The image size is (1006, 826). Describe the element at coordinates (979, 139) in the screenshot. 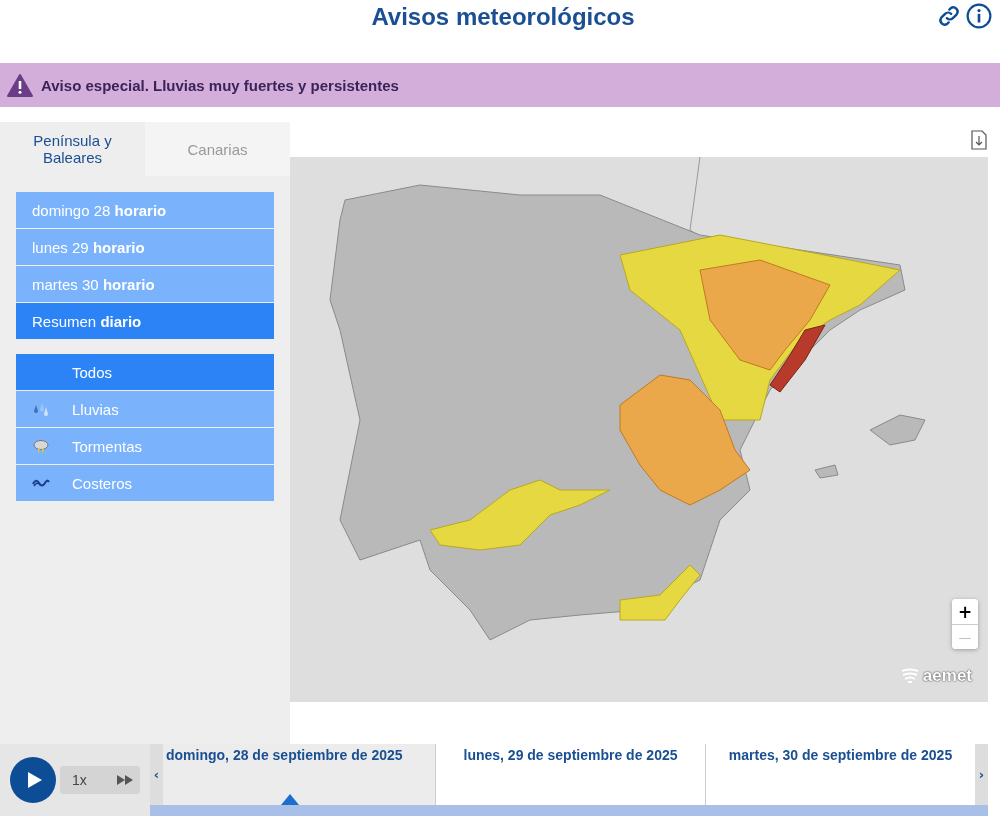

I see `download-icon` at that location.